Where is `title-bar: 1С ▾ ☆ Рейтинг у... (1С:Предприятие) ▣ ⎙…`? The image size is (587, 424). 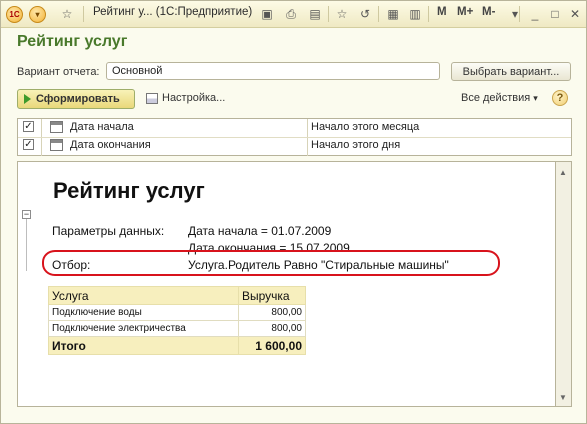
title-bar: 1С ▾ ☆ Рейтинг у... (1С:Предприятие) ▣ ⎙… is located at coordinates (293, 14).